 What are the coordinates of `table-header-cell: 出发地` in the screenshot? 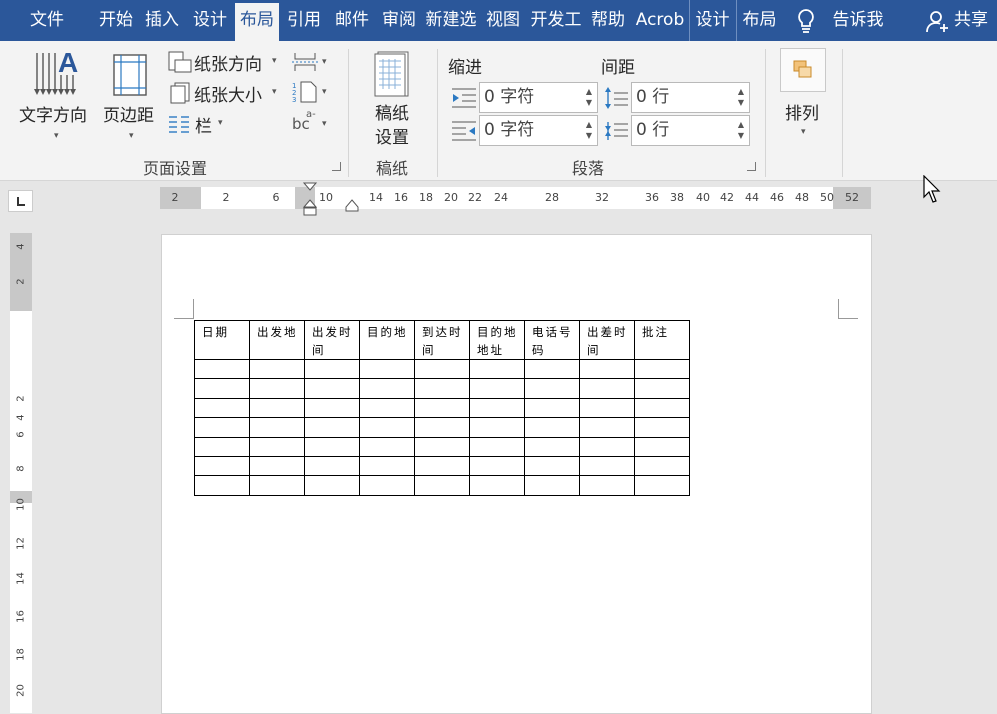 It's located at (277, 340).